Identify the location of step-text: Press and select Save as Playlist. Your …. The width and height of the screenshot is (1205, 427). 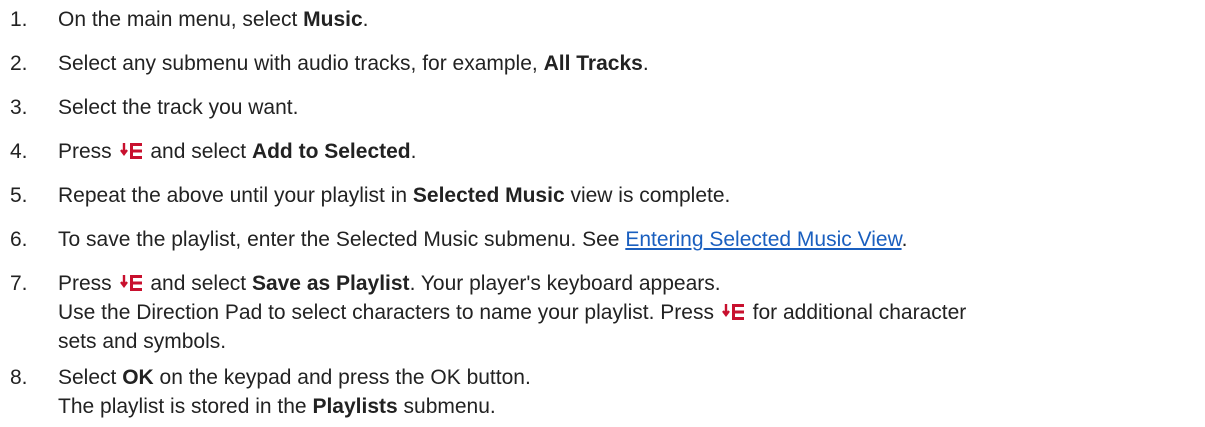
(389, 284).